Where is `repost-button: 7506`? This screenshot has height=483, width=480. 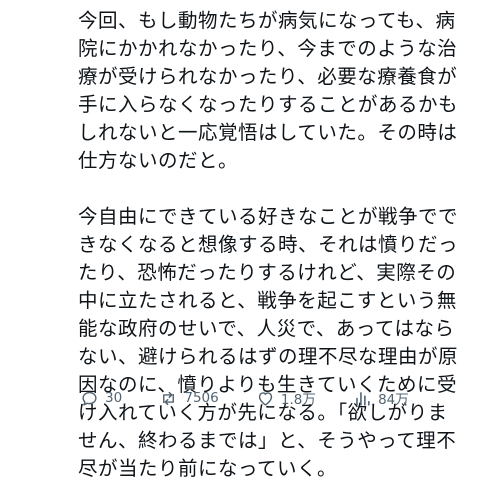 repost-button: 7506 is located at coordinates (189, 398).